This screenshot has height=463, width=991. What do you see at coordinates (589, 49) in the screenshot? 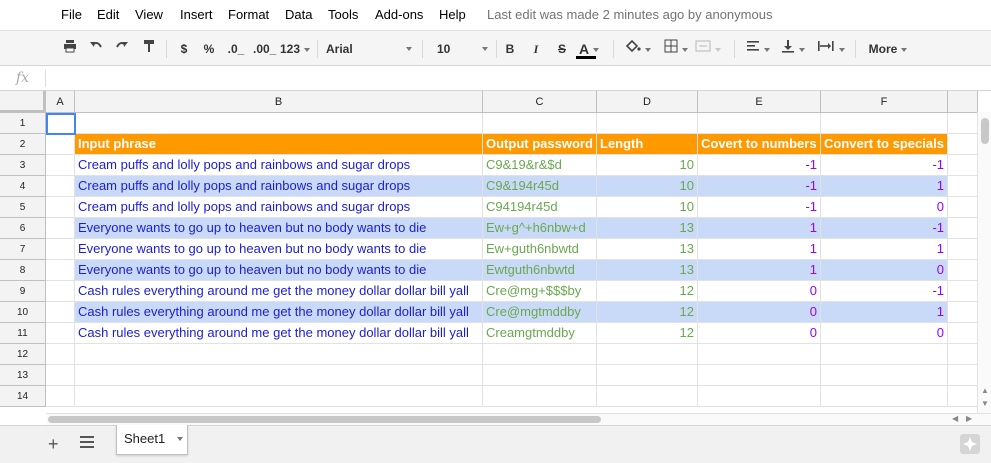
I see `text-color-button: A` at bounding box center [589, 49].